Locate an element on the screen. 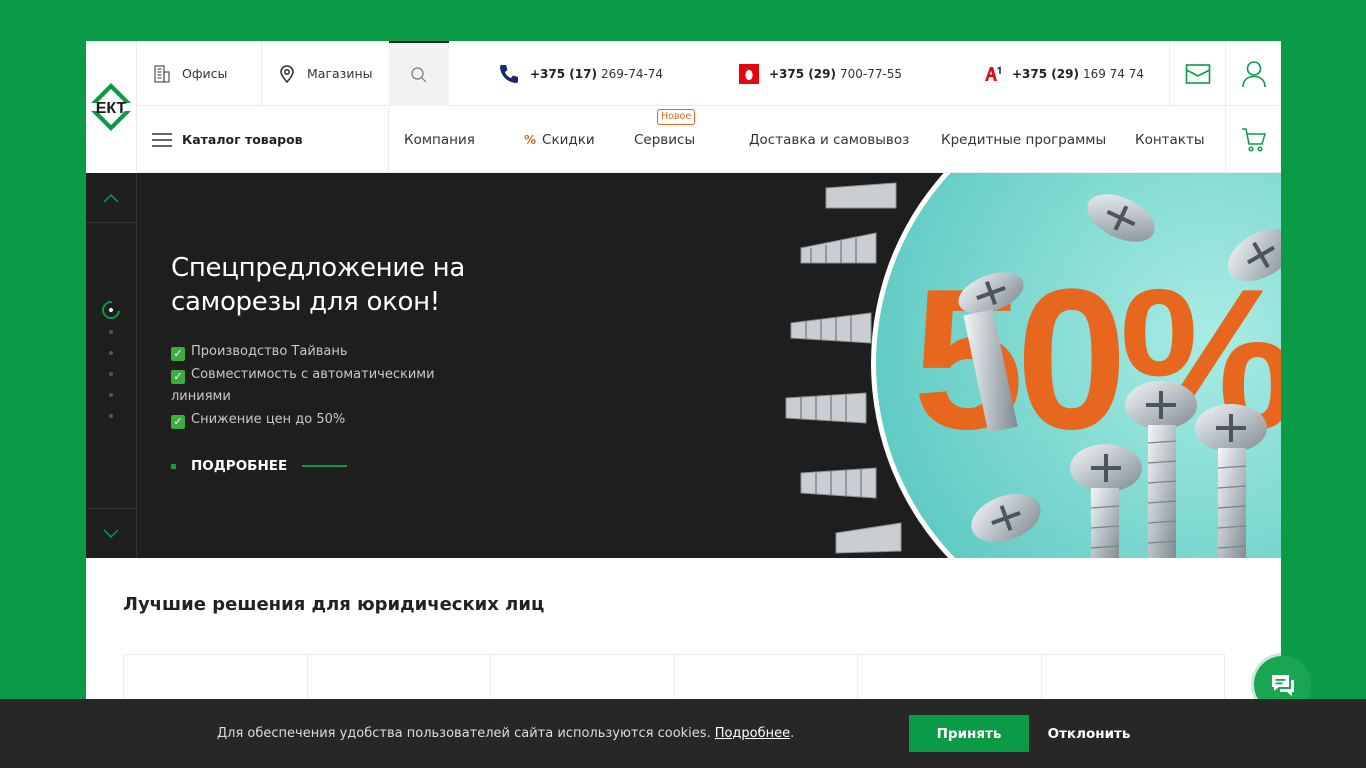 The width and height of the screenshot is (1366, 768). decline-cookies-button: Отклонить is located at coordinates (1089, 733).